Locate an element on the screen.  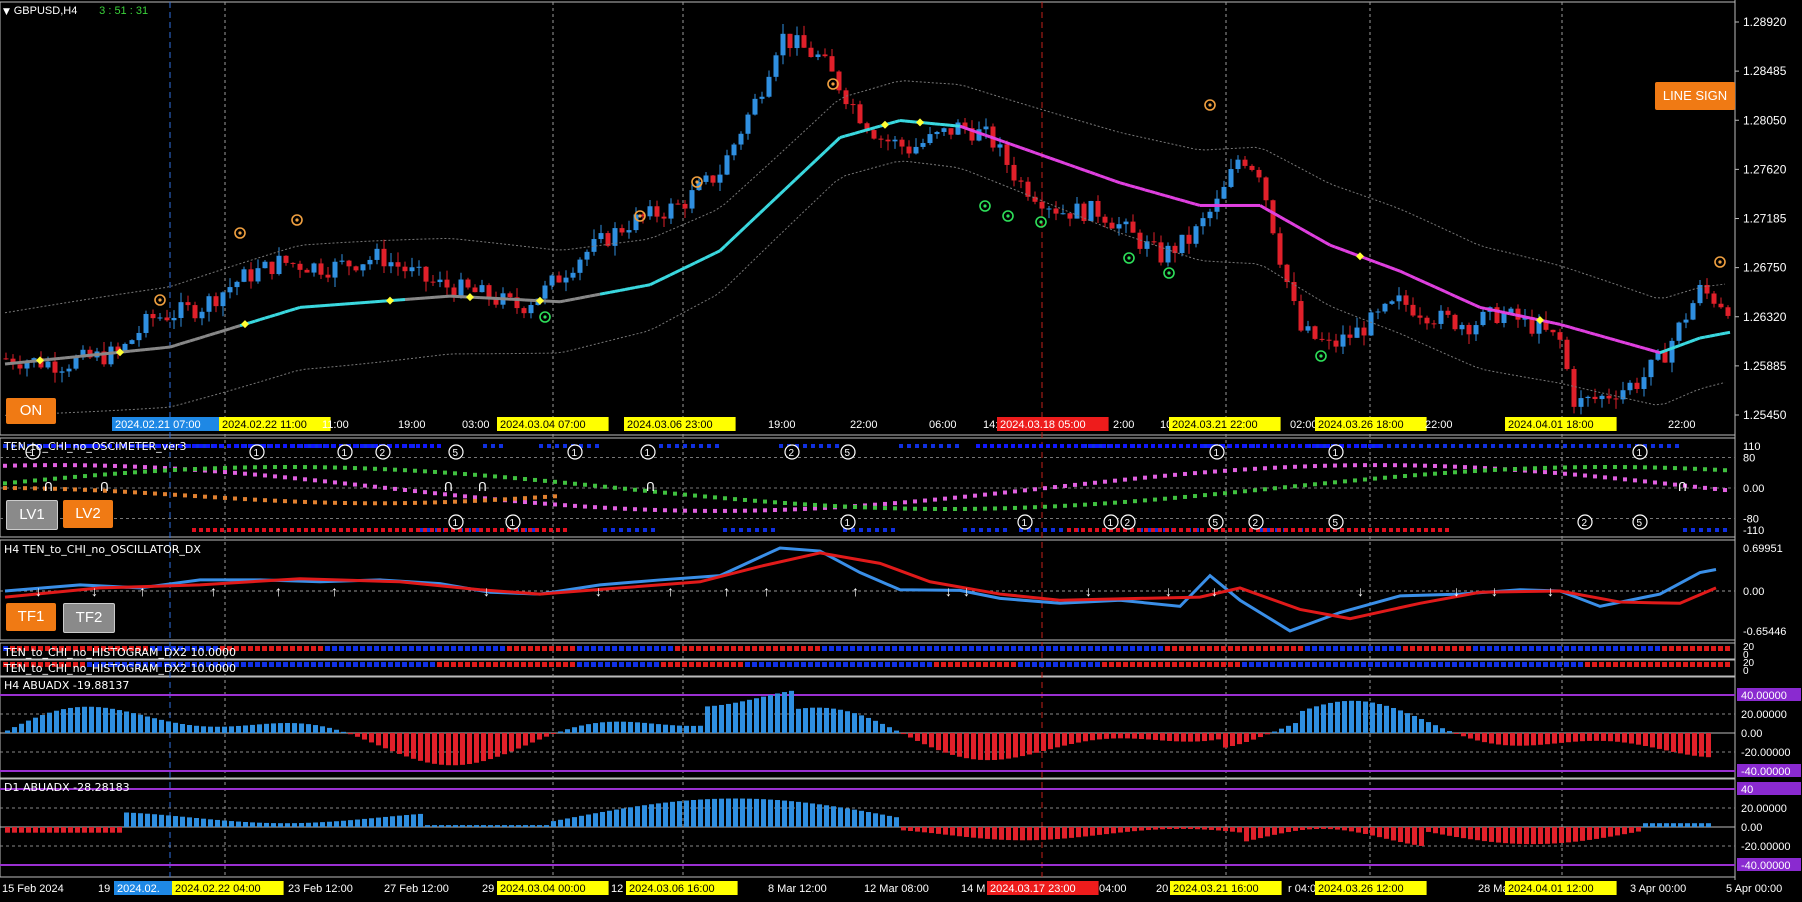
tf2-button: TF2 is located at coordinates (89, 618).